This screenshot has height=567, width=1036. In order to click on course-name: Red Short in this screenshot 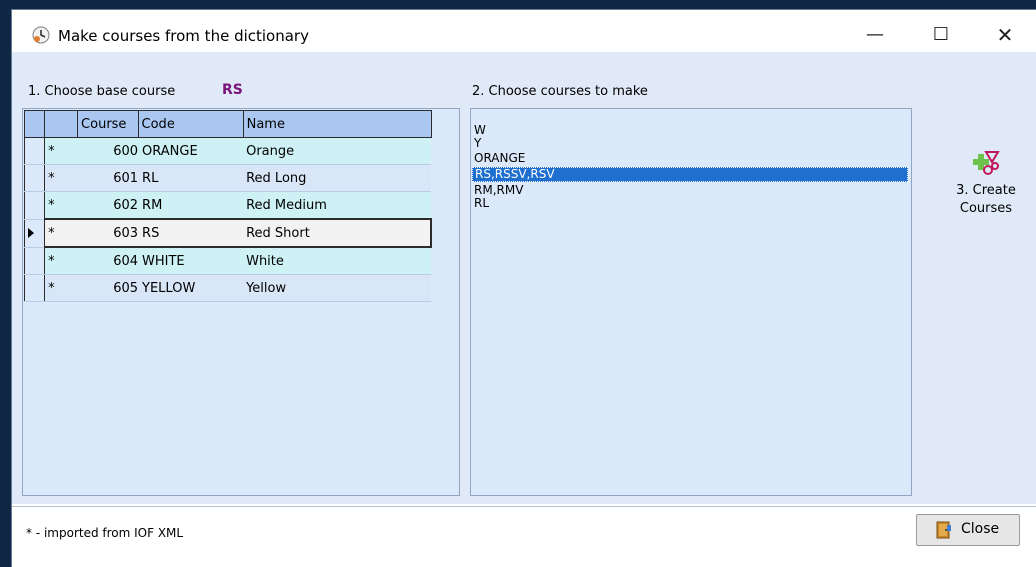, I will do `click(337, 233)`.